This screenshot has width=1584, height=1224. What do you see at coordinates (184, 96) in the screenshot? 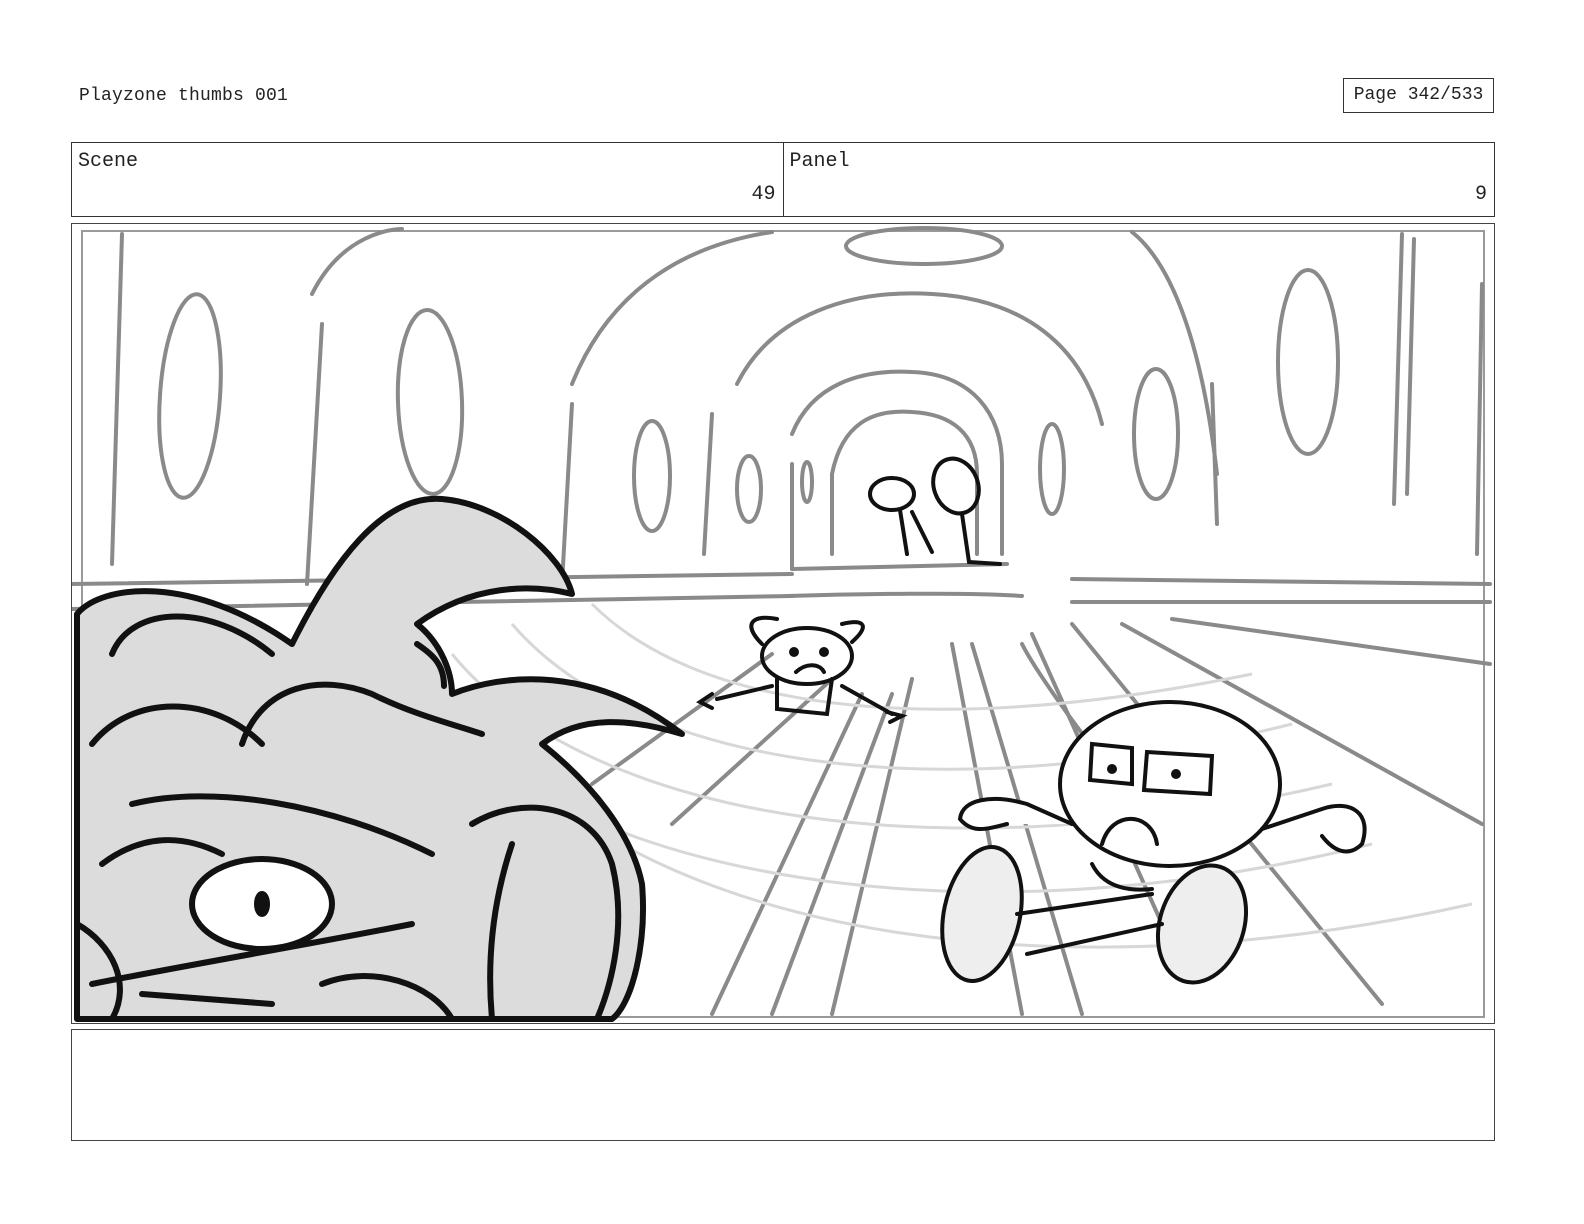
I see `document-title: Playzone thumbs 001` at bounding box center [184, 96].